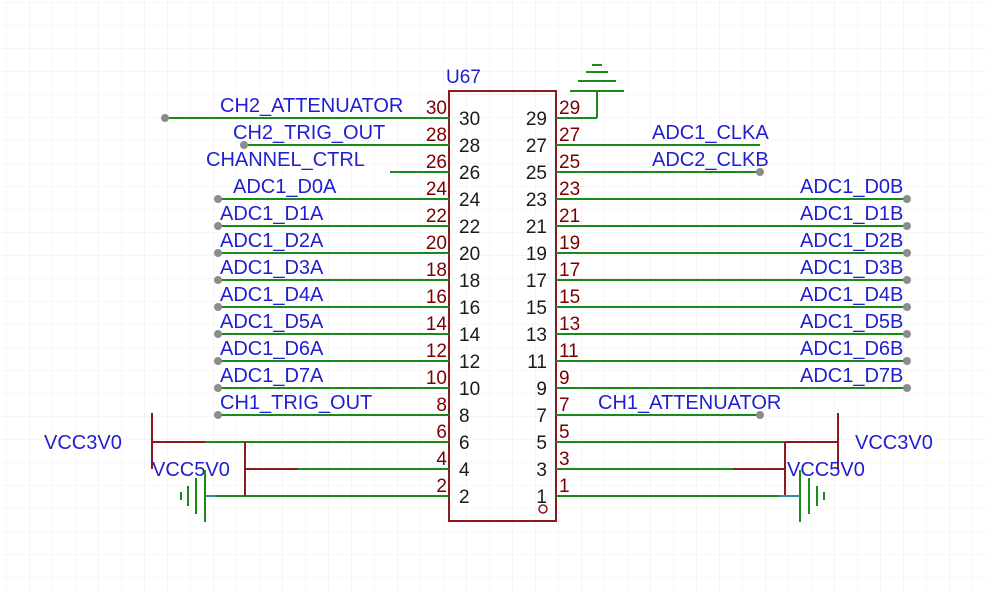  Describe the element at coordinates (436, 270) in the screenshot. I see `pin-number-outer-left: 18` at that location.